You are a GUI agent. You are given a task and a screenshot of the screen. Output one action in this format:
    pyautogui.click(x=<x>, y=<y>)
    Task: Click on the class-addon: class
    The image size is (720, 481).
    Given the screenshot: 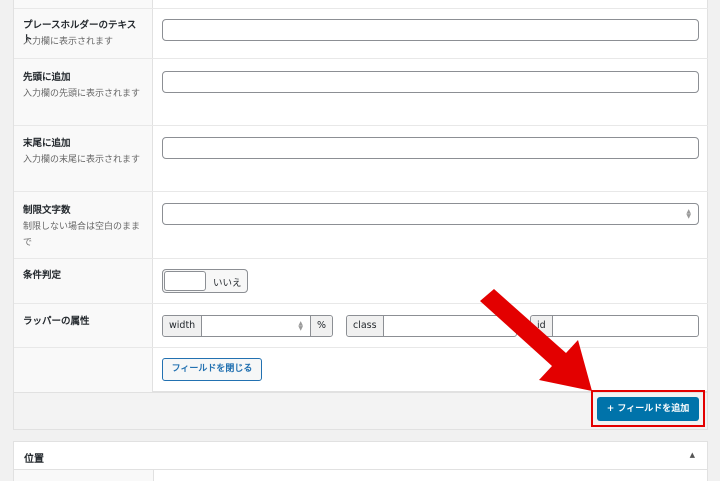 What is the action you would take?
    pyautogui.click(x=365, y=326)
    